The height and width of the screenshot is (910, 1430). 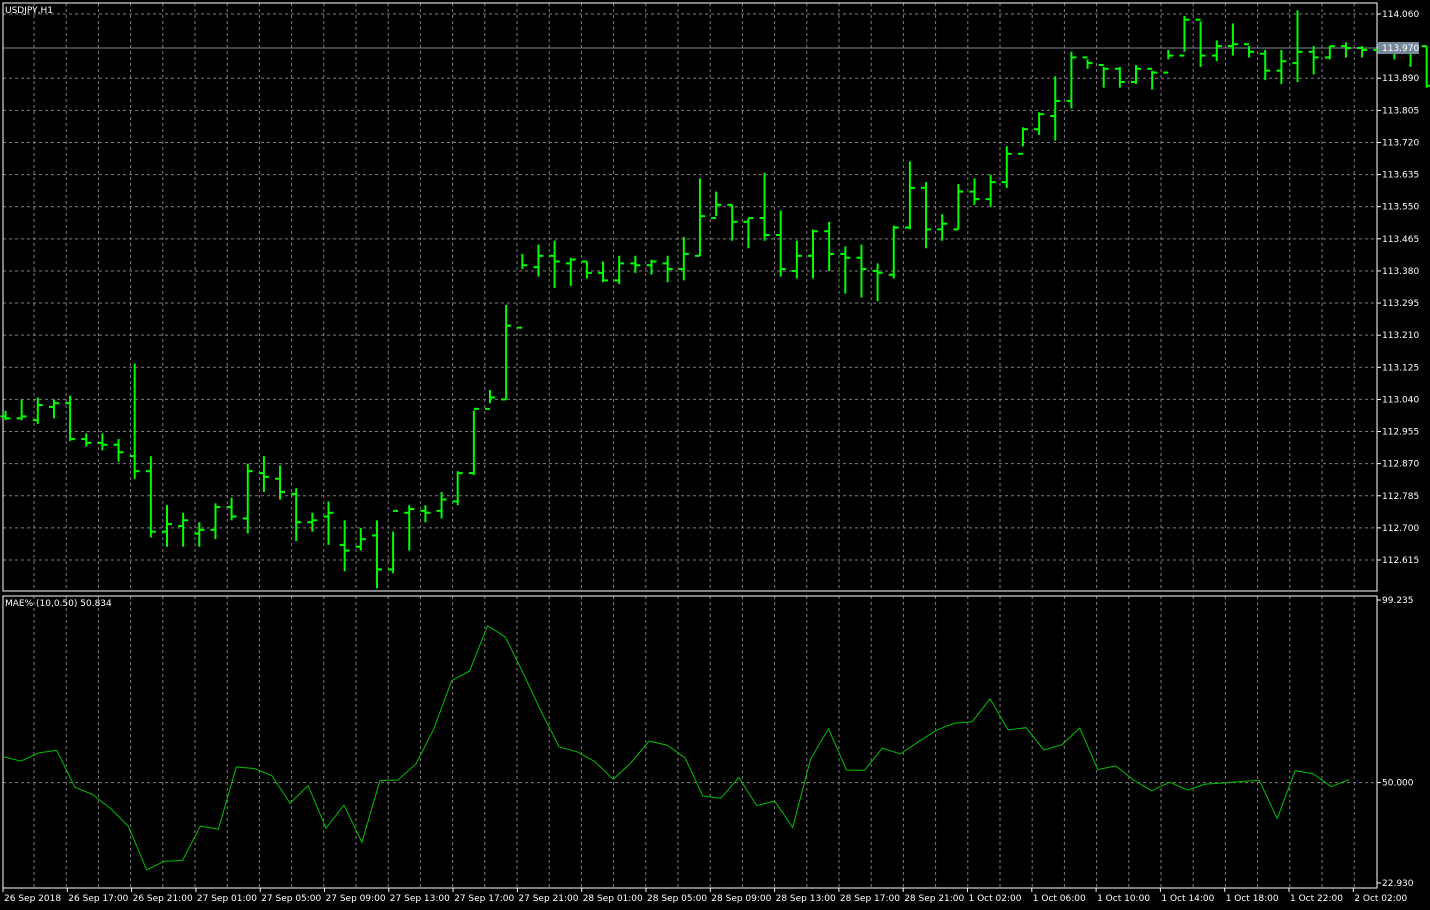 I want to click on x-tick-label: 1 Oct 14:00, so click(x=1187, y=899).